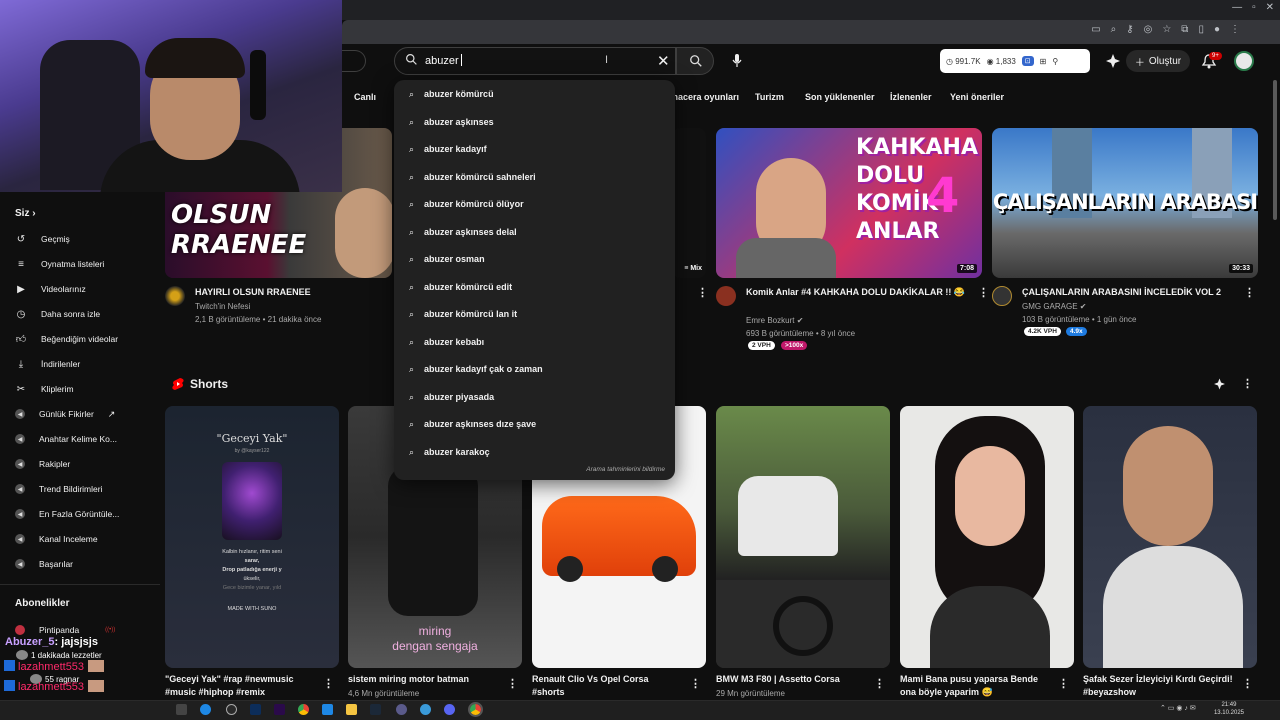 This screenshot has height=720, width=1280. Describe the element at coordinates (231, 709) in the screenshot. I see `obs-icon` at that location.